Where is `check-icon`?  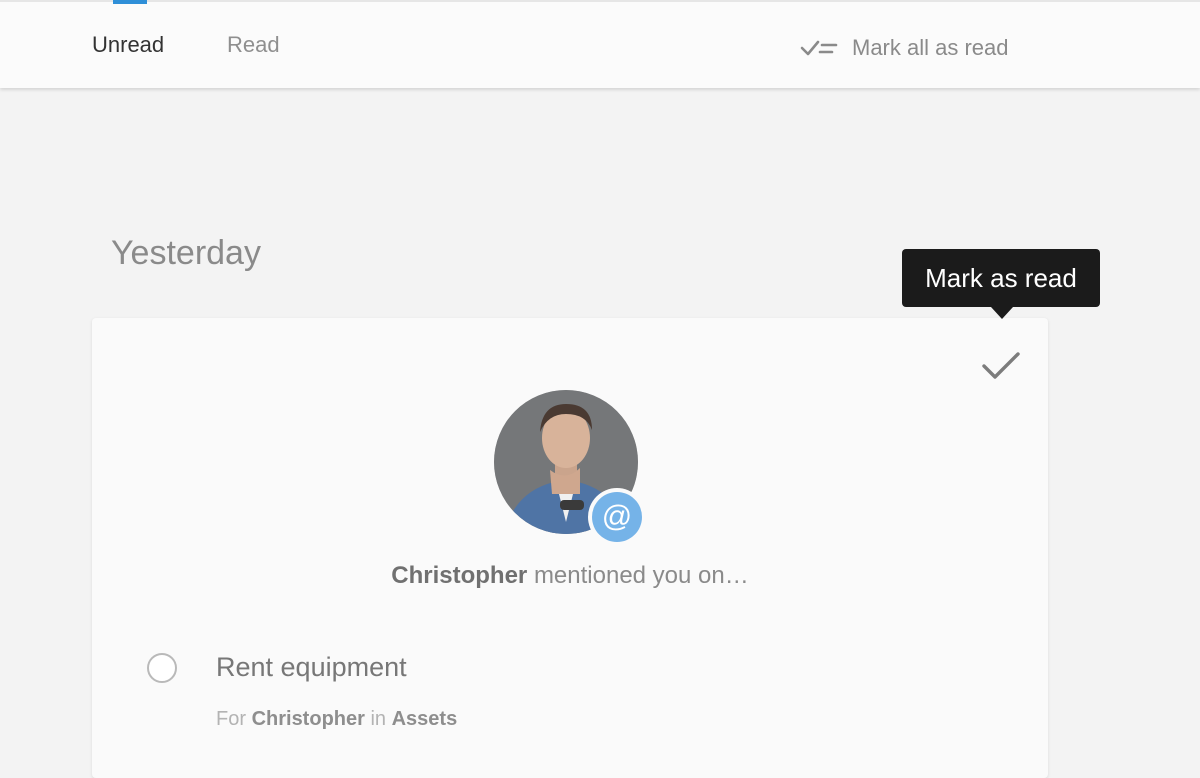 check-icon is located at coordinates (1001, 366).